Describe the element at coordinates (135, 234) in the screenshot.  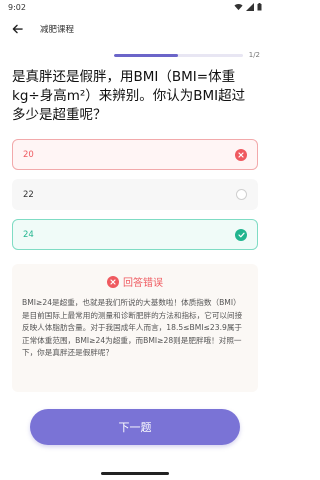
I see `option-correct: 24` at that location.